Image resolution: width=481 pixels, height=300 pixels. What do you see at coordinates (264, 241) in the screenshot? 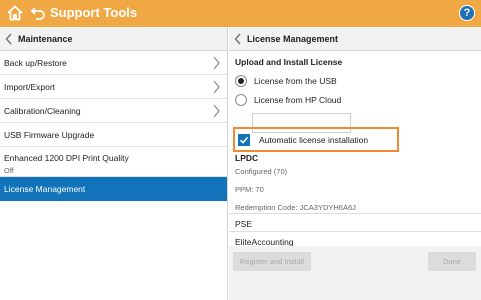
I see `license-item-label: EliteAccounting` at bounding box center [264, 241].